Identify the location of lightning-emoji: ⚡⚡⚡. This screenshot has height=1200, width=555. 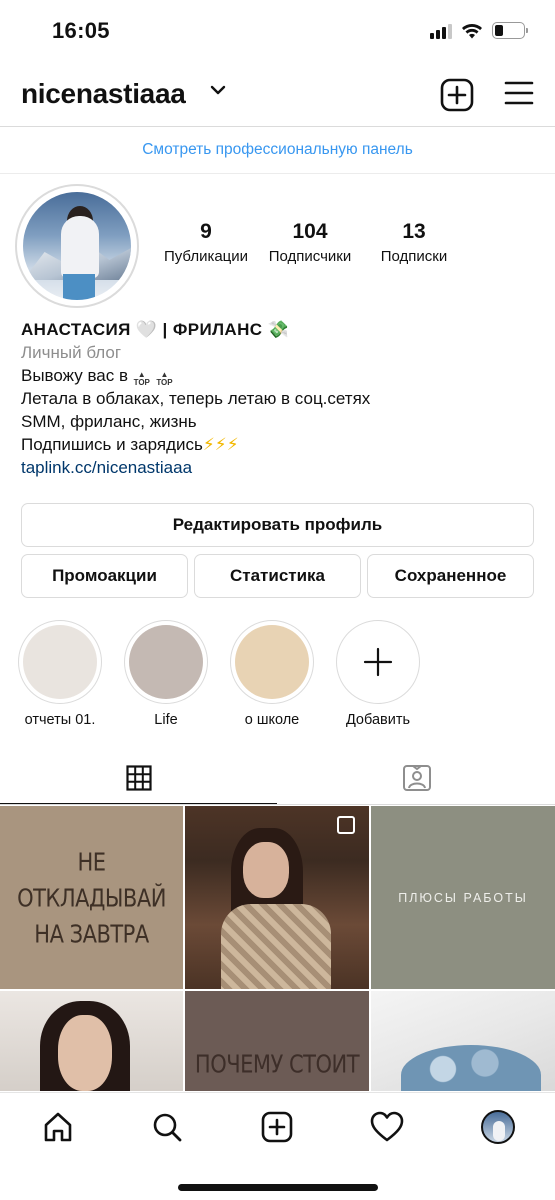
(220, 444).